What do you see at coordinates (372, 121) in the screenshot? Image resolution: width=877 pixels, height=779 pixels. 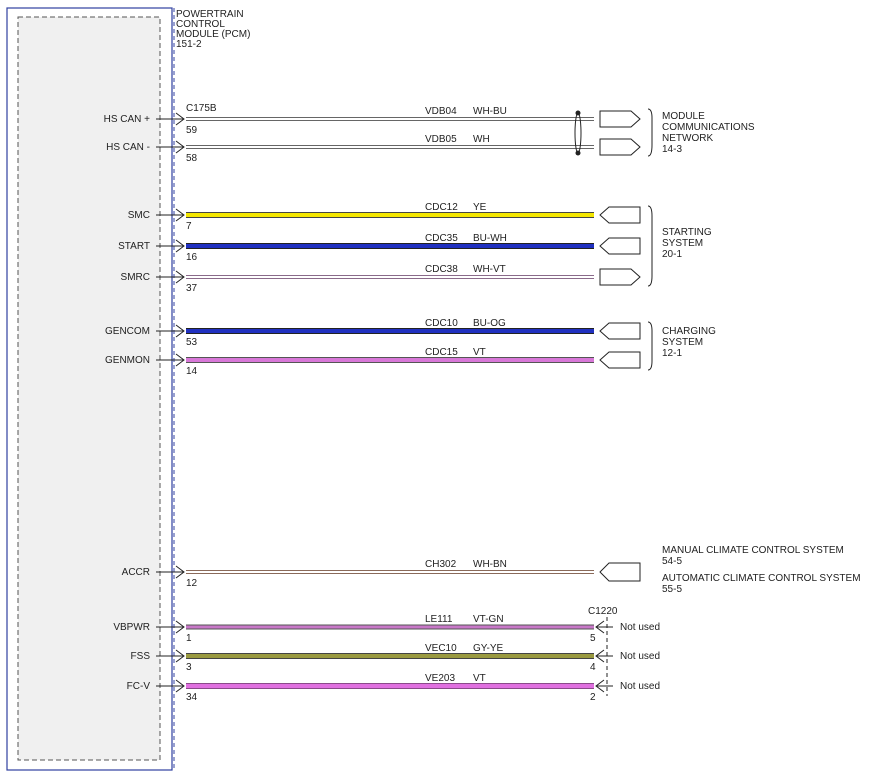 I see `wire-hs-can-plus: HS CAN + 59 VDB04 WH-BU` at bounding box center [372, 121].